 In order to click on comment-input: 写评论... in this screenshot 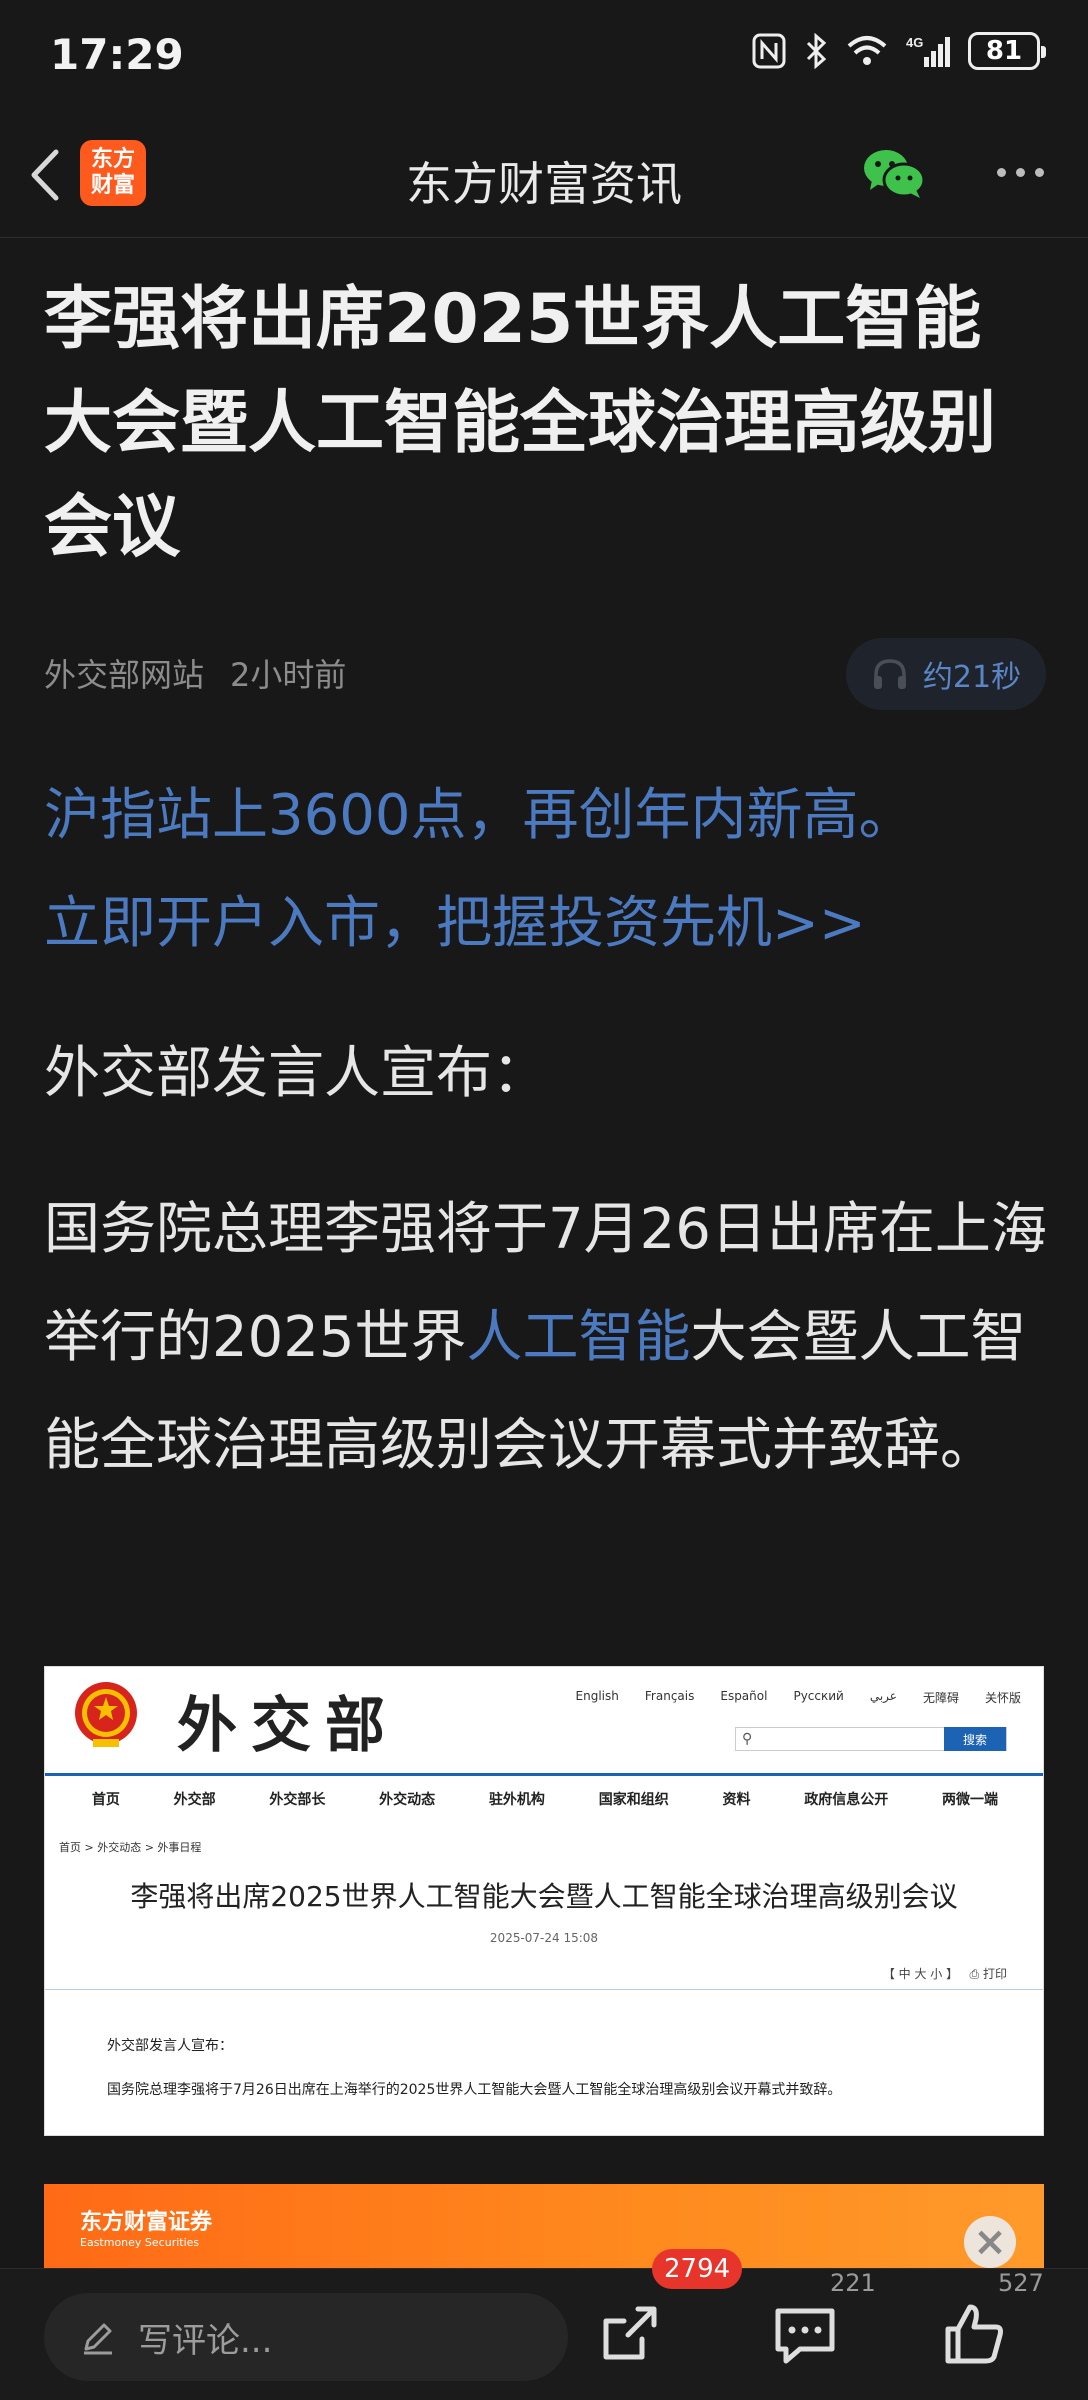, I will do `click(306, 2337)`.